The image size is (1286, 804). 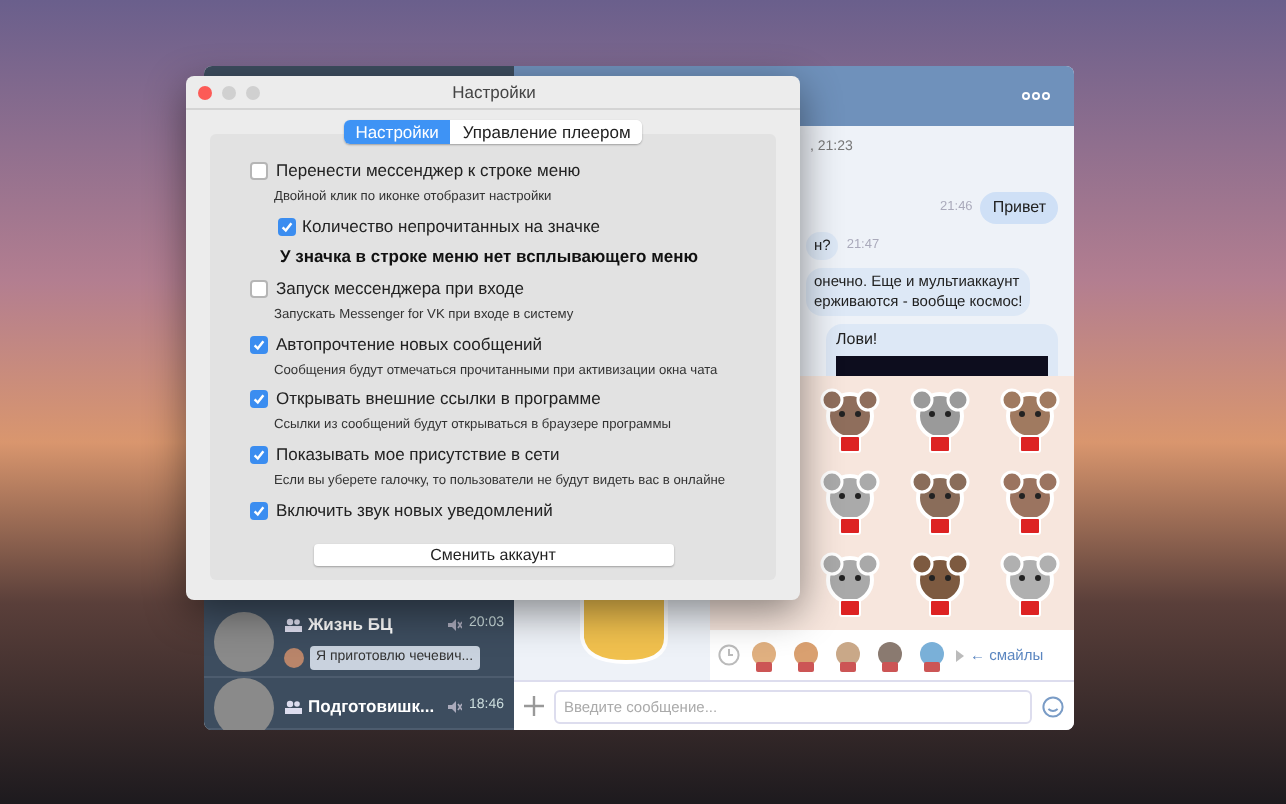 I want to click on chat-name: Жизнь БЦ, so click(x=350, y=625).